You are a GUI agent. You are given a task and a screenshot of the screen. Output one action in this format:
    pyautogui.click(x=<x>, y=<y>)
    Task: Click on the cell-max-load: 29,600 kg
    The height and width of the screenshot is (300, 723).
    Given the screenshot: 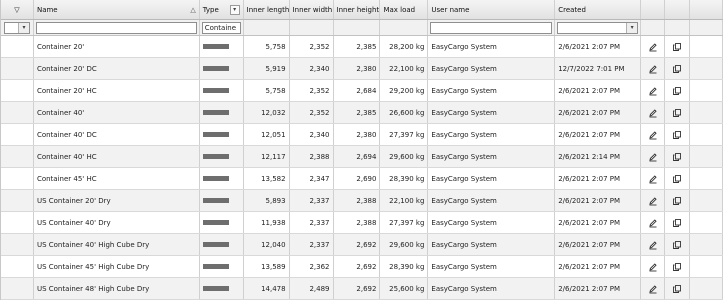 What is the action you would take?
    pyautogui.click(x=404, y=244)
    